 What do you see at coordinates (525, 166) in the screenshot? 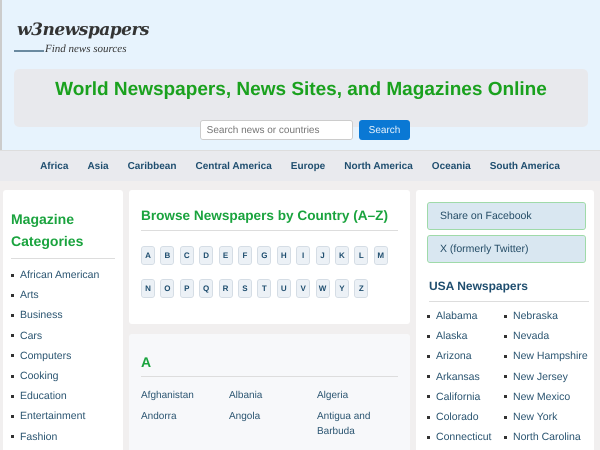
I see `nav-link: South America` at bounding box center [525, 166].